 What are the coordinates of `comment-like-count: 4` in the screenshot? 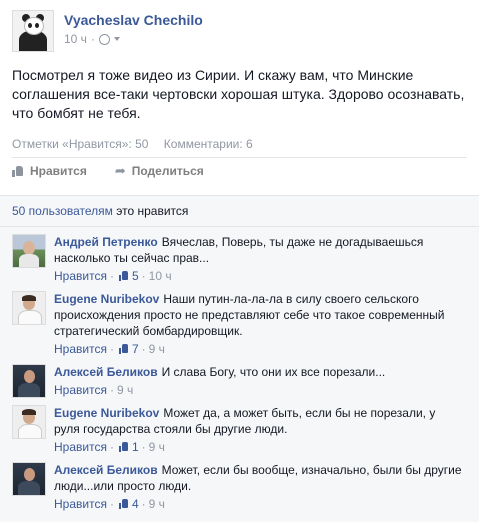 It's located at (135, 504).